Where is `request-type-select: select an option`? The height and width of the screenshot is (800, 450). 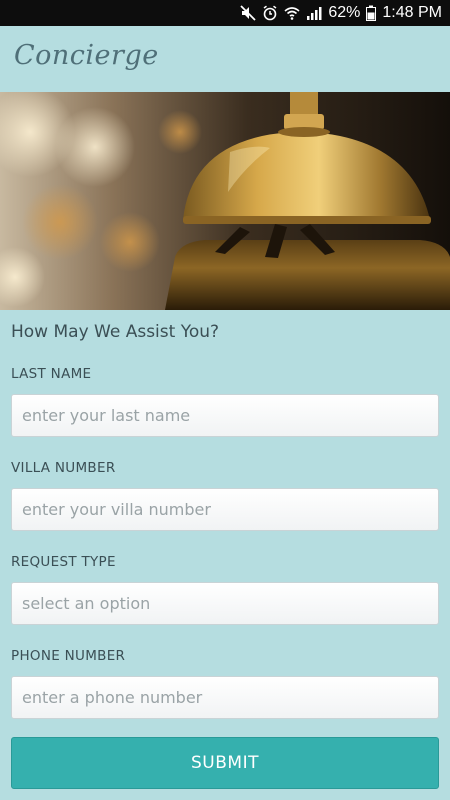
request-type-select: select an option is located at coordinates (225, 603).